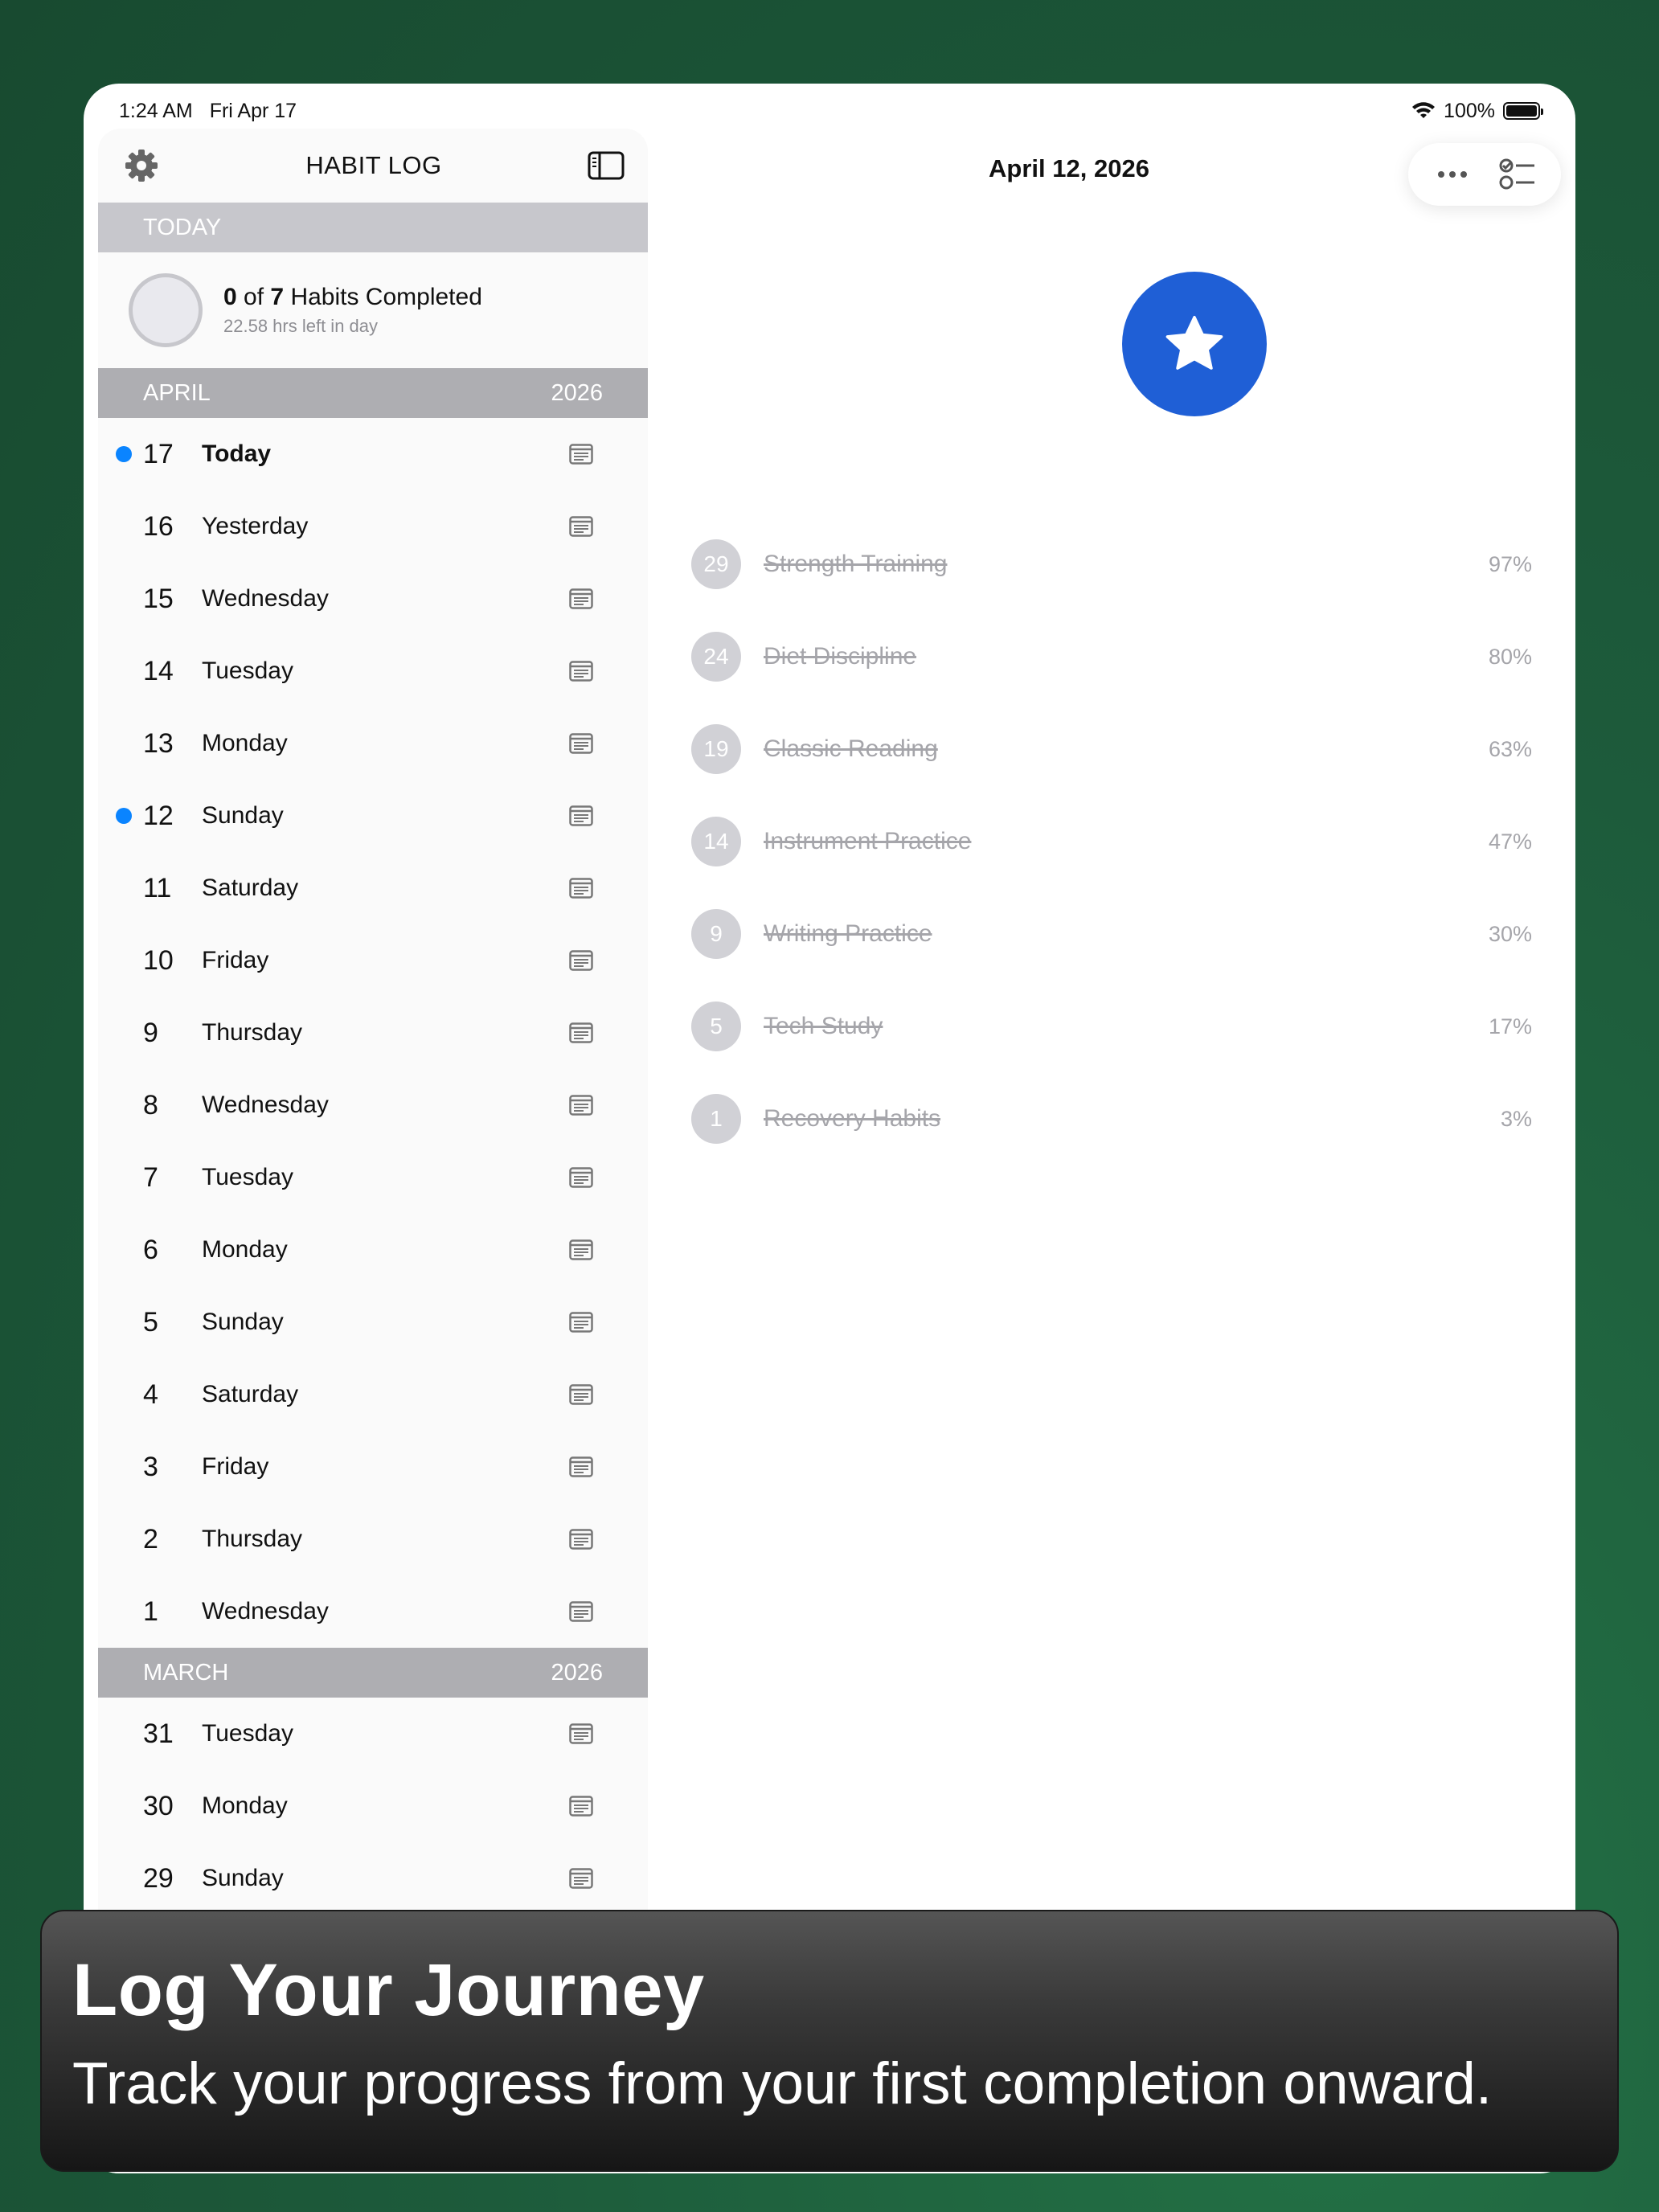  What do you see at coordinates (373, 1033) in the screenshot?
I see `day-row: 9 Thursday` at bounding box center [373, 1033].